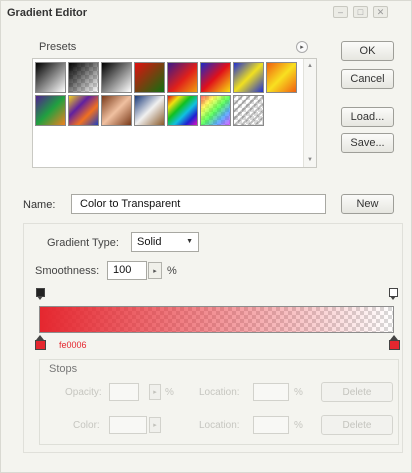 This screenshot has width=412, height=473. I want to click on new-button: New, so click(367, 204).